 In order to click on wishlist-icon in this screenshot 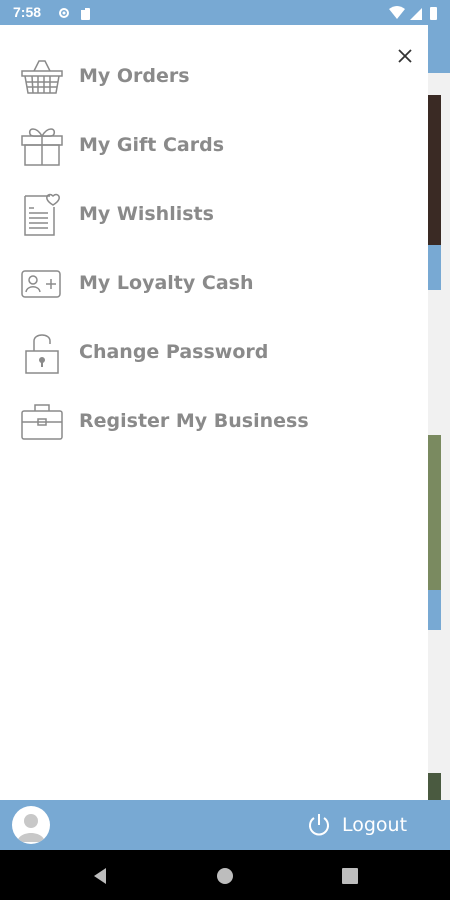, I will do `click(42, 214)`.